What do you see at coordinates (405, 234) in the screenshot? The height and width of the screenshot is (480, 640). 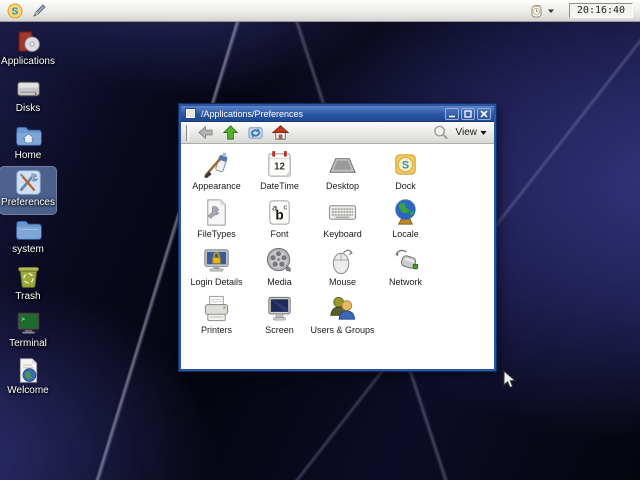 I see `pref-item-label: Locale` at bounding box center [405, 234].